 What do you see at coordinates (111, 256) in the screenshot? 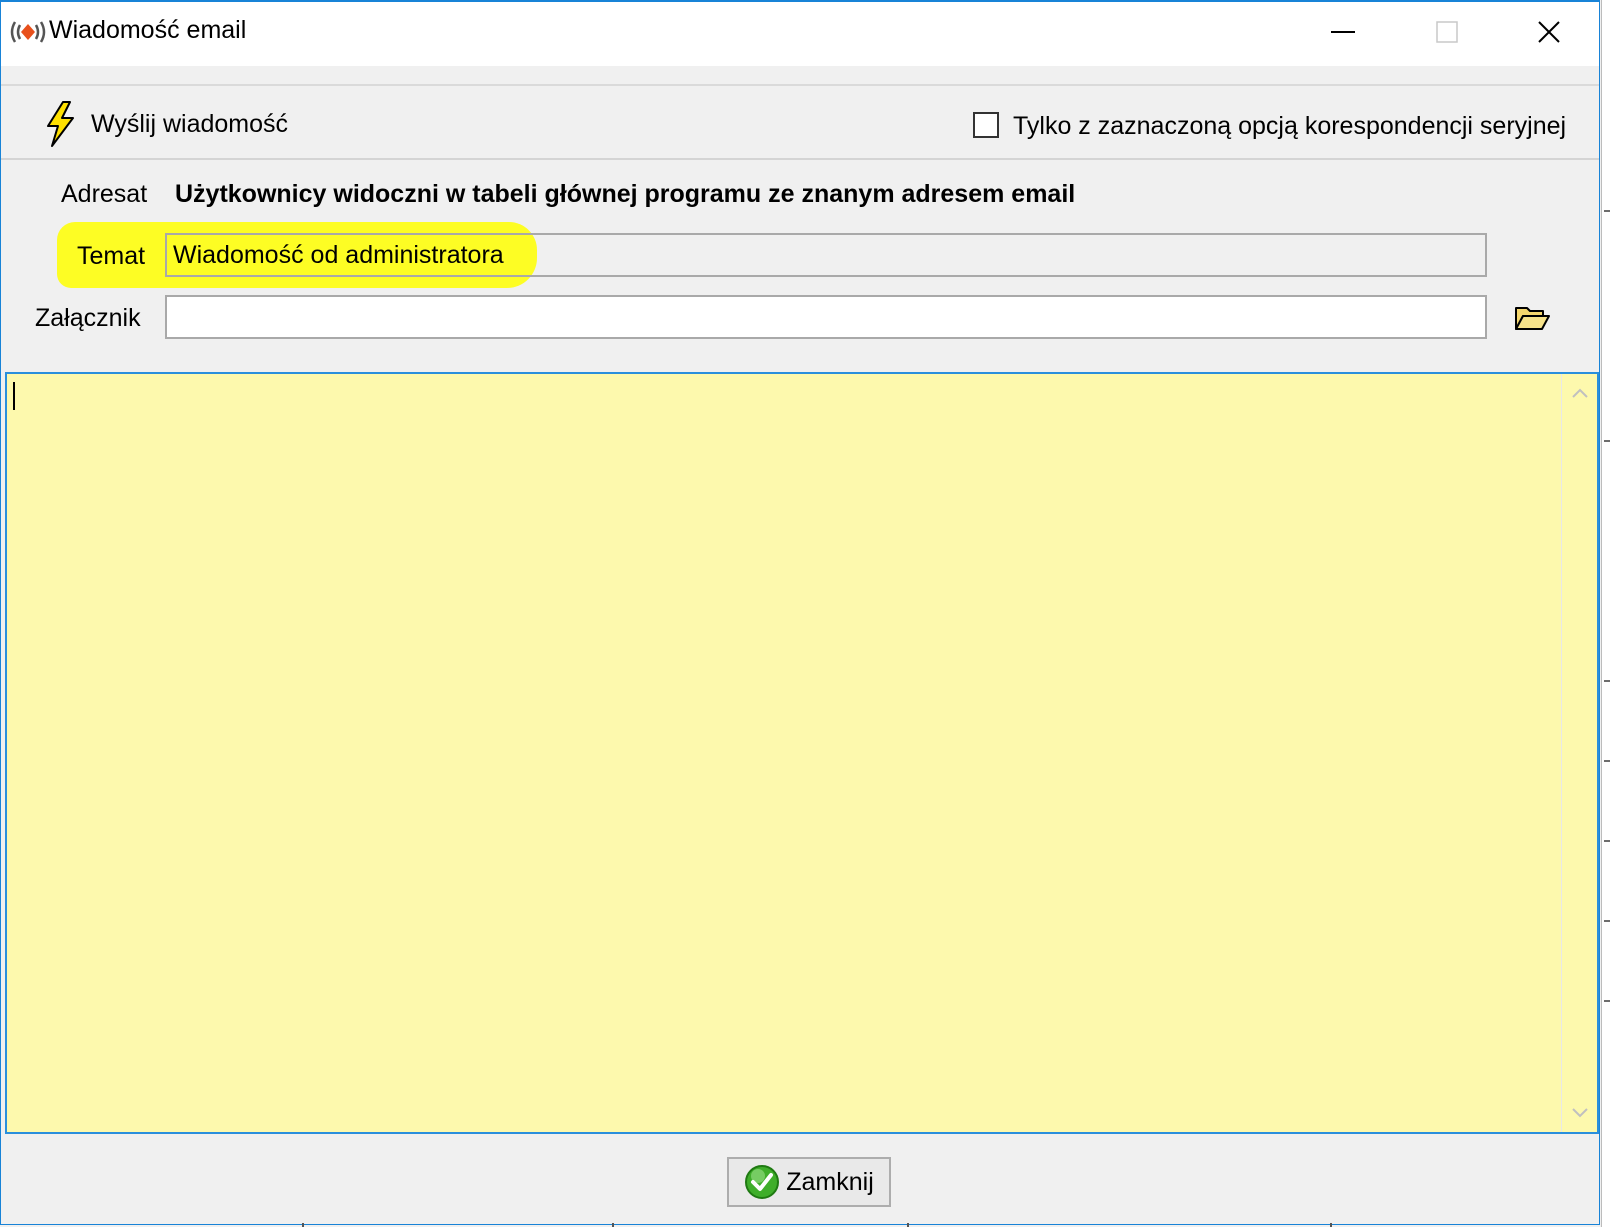
I see `subject-label: Temat` at bounding box center [111, 256].